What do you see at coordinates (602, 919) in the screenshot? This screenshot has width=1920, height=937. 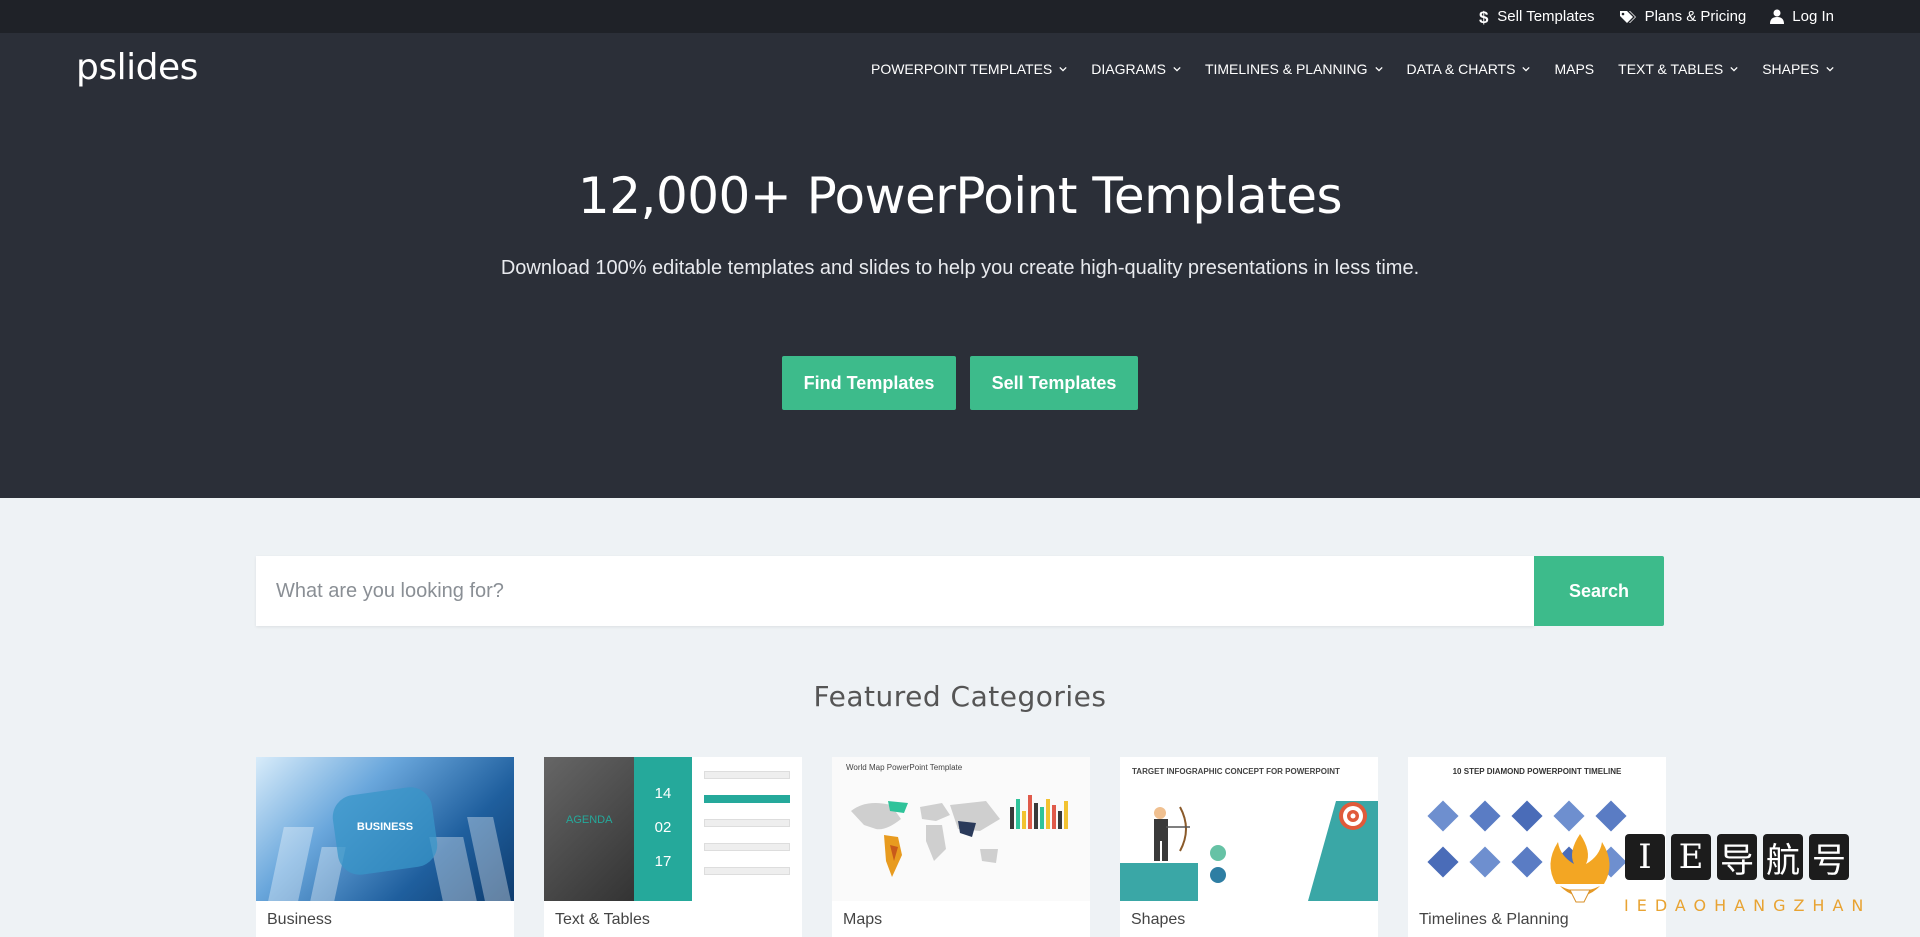 I see `category-label: Text & Tables` at bounding box center [602, 919].